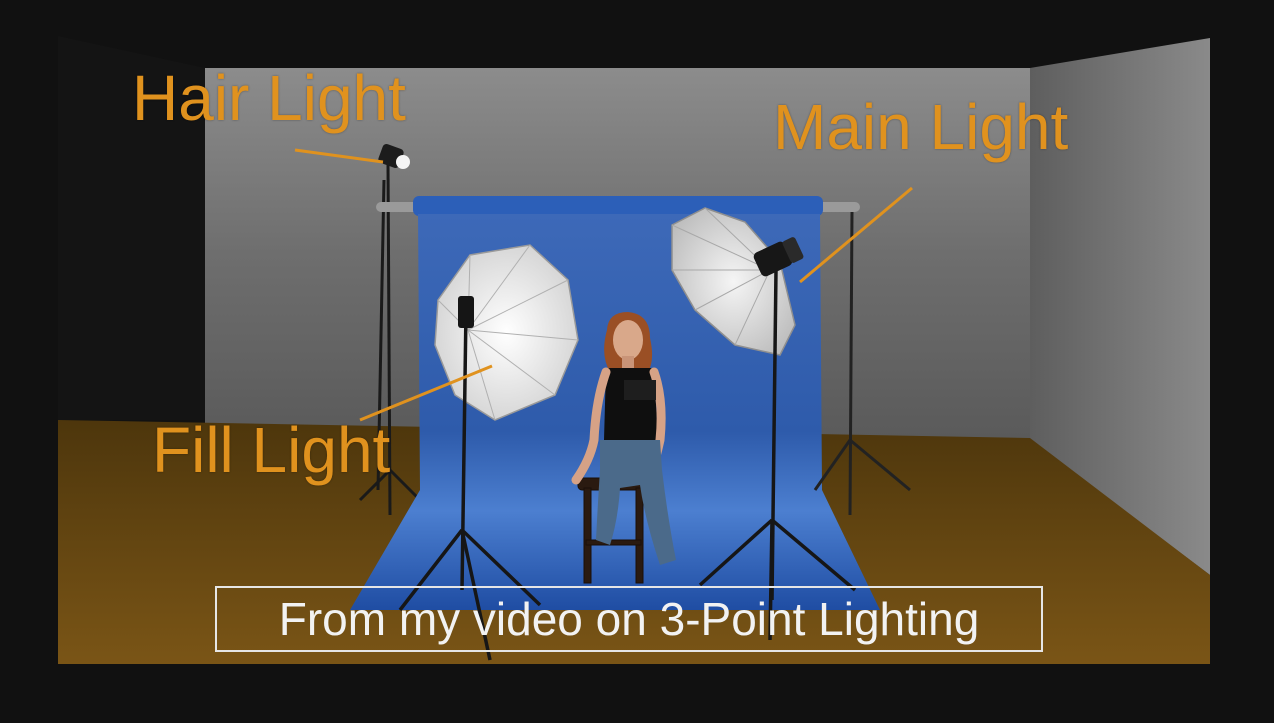 The width and height of the screenshot is (1274, 723). I want to click on fill-light-head, so click(466, 312).